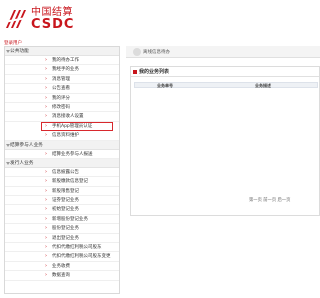 The width and height of the screenshot is (320, 298). I want to click on sidebar-item-label: 我的评分, so click(61, 98).